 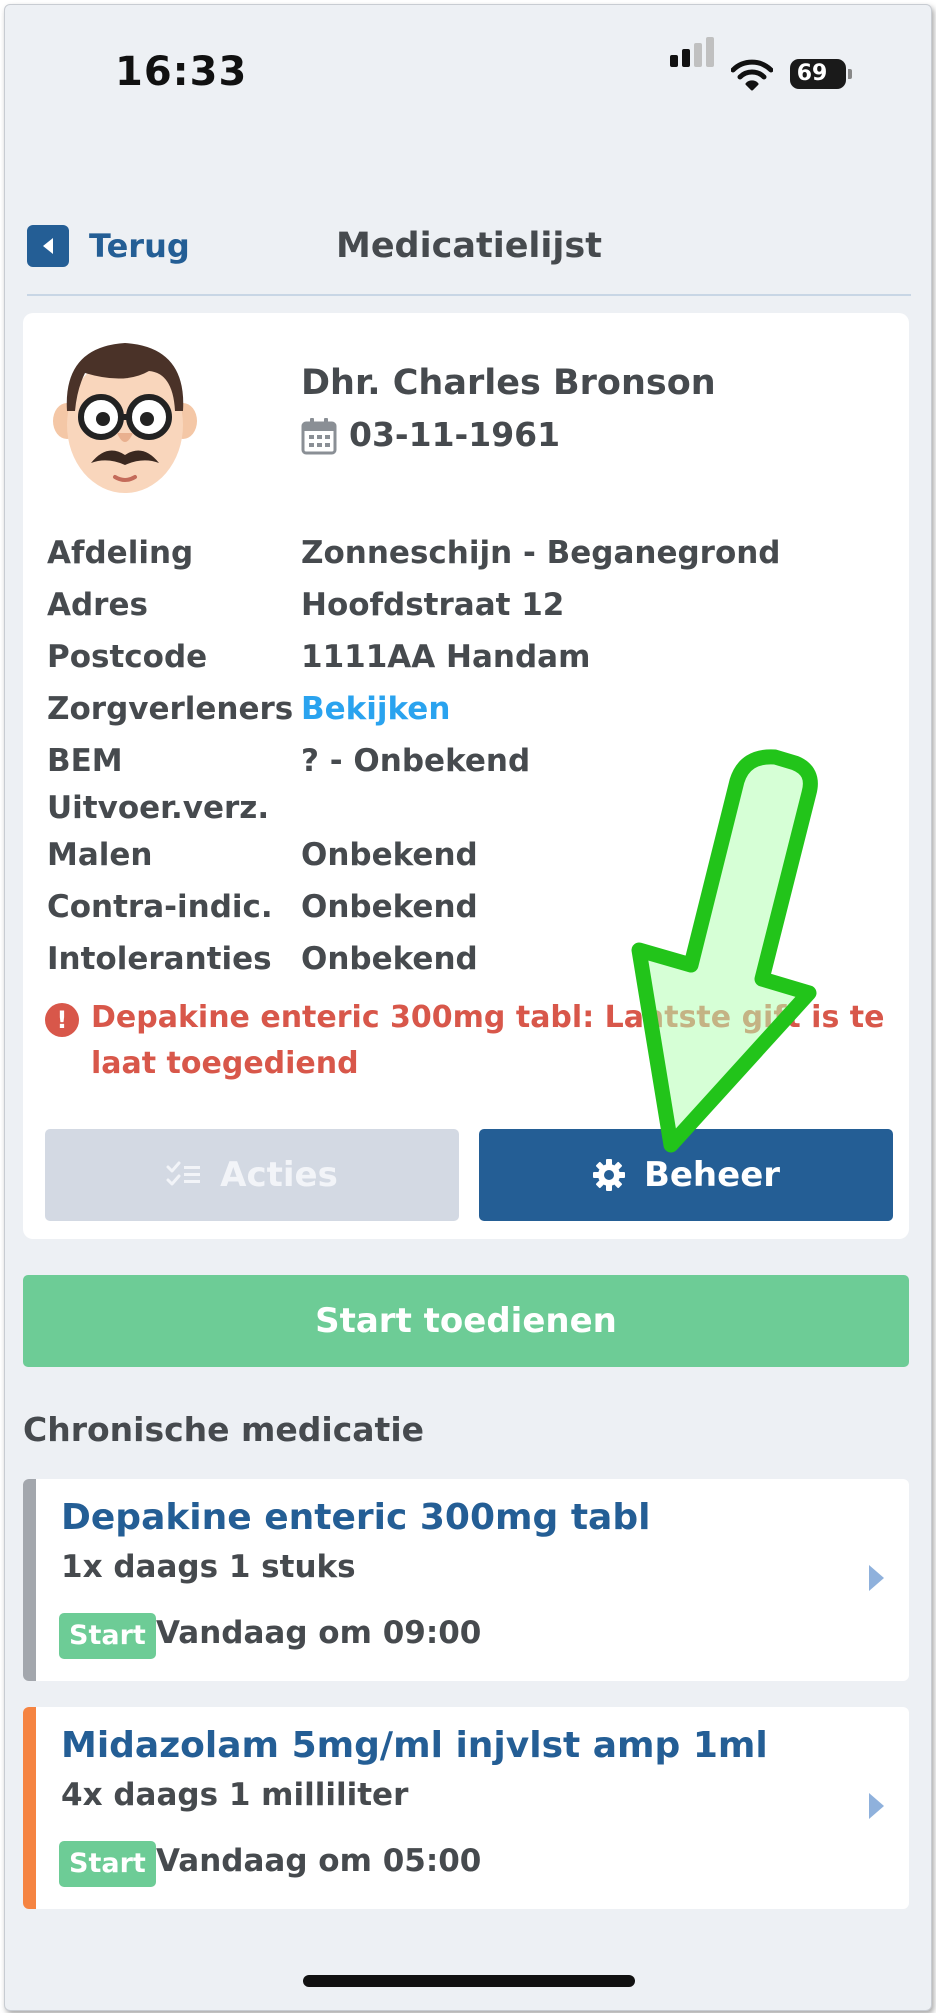 I want to click on field-value-postcode: 1111AA Handam, so click(x=446, y=657).